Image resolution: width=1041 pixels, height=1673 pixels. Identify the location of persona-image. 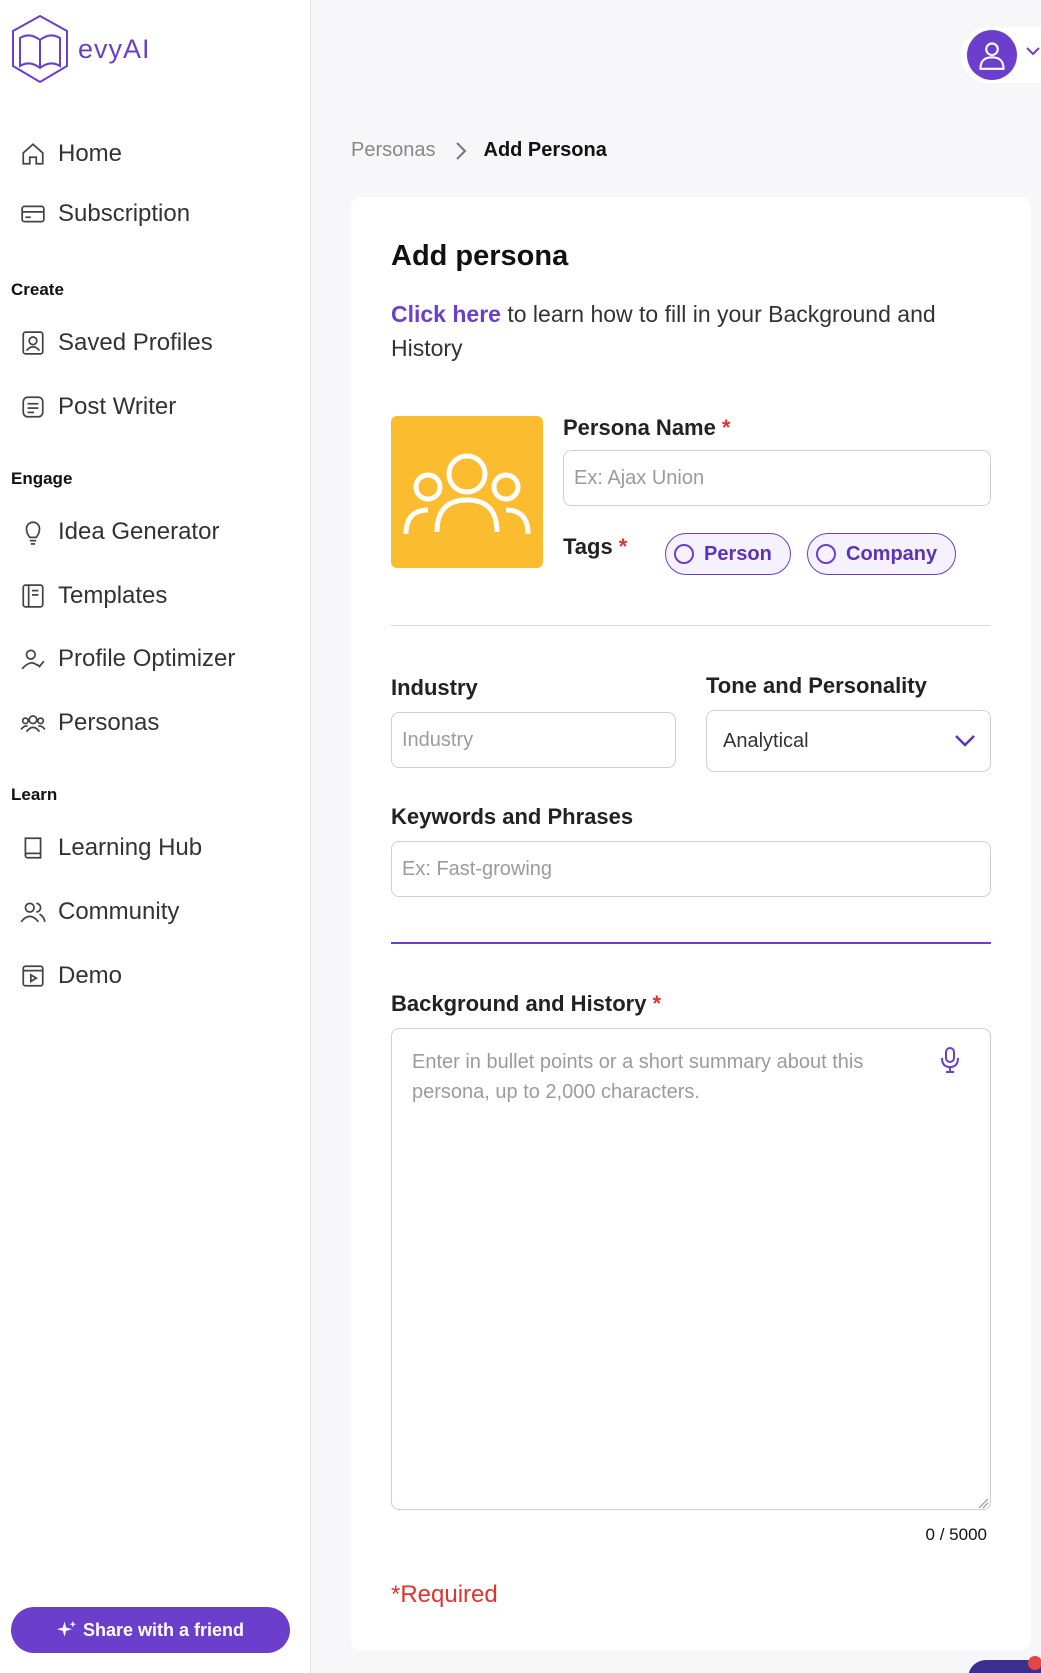
(467, 492).